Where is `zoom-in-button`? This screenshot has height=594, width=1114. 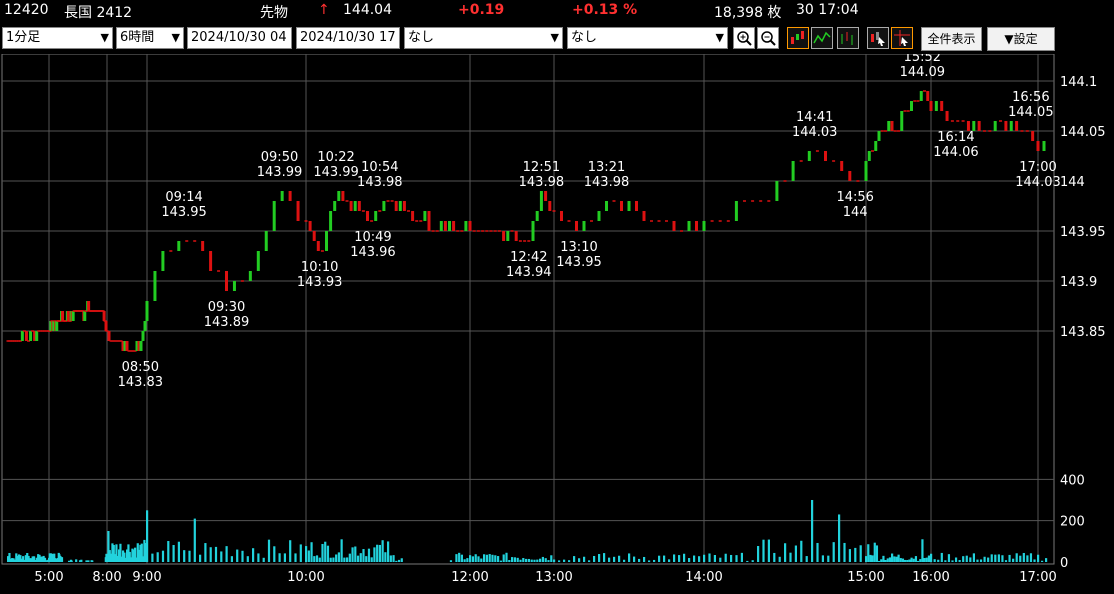 zoom-in-button is located at coordinates (744, 38).